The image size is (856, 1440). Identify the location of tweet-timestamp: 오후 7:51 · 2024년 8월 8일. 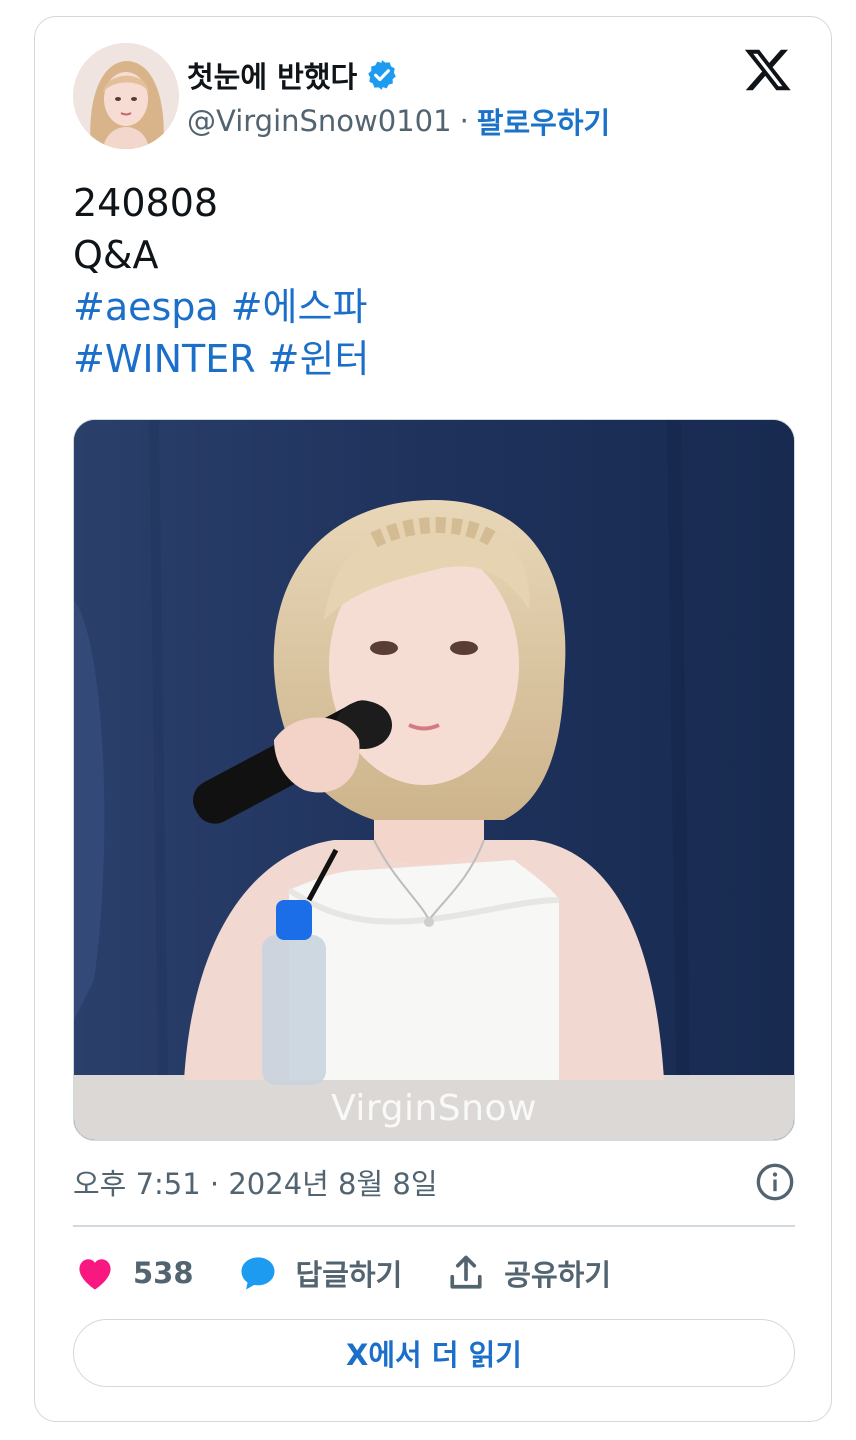
(255, 1182).